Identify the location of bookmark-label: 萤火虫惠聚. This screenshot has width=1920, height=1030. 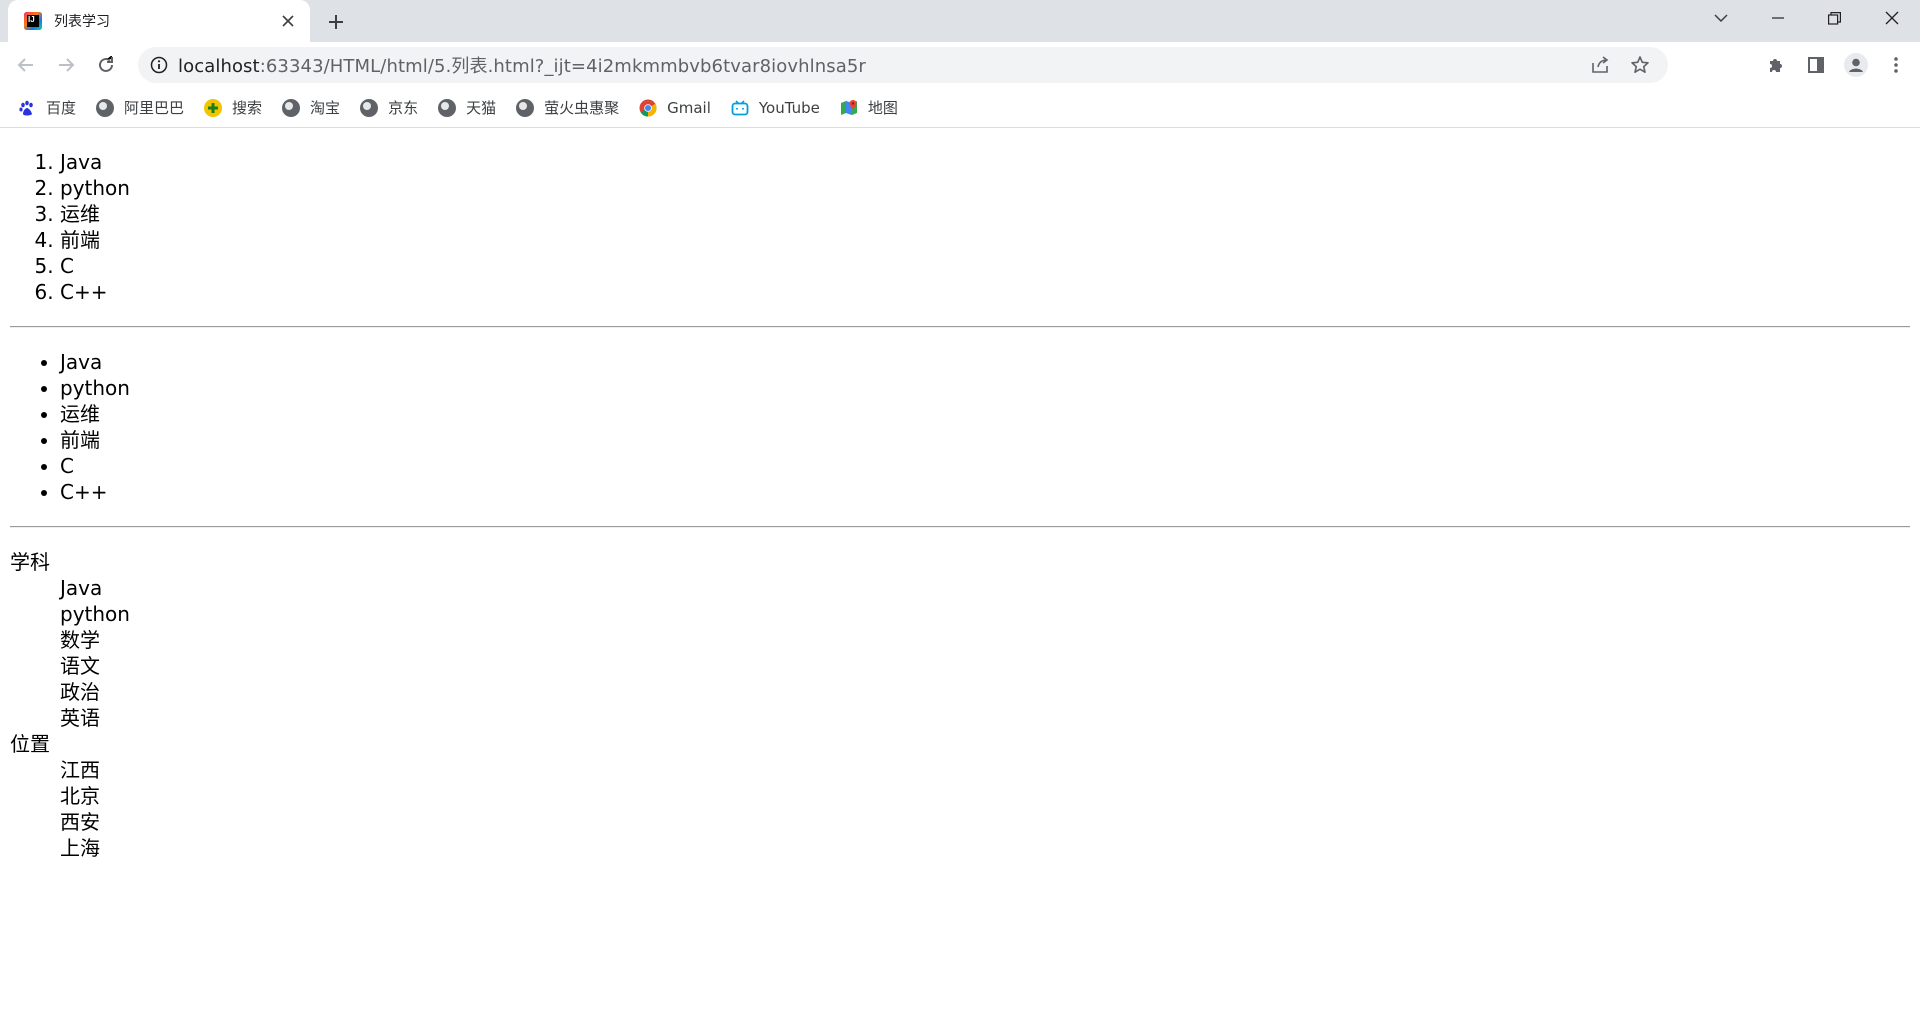
(582, 108).